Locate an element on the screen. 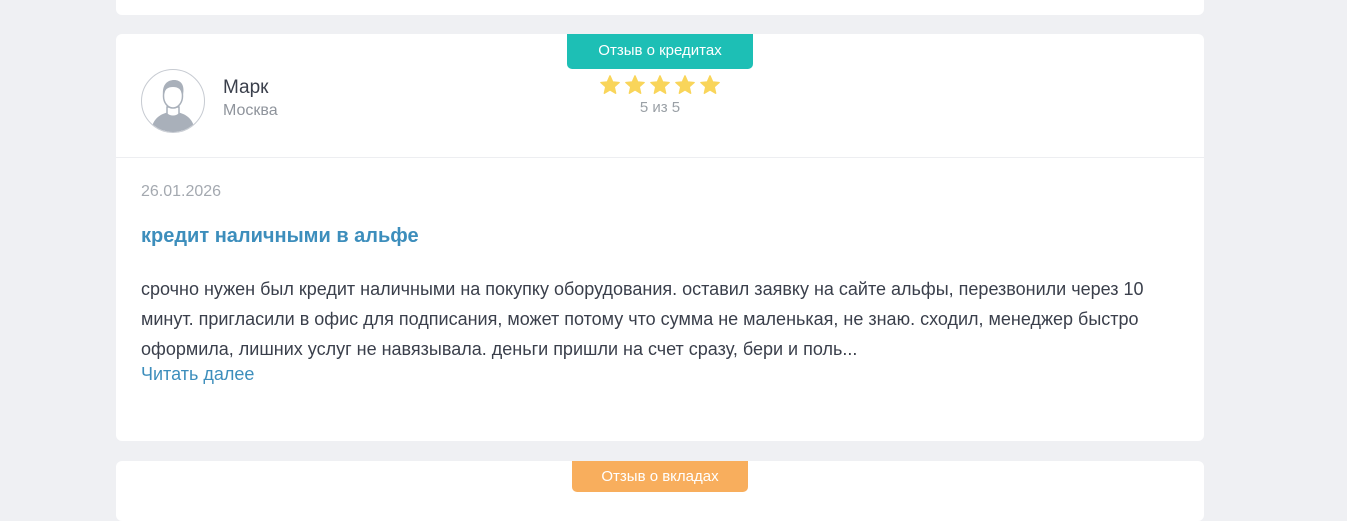 Image resolution: width=1347 pixels, height=521 pixels. review-rating: 5 из 5 is located at coordinates (660, 95).